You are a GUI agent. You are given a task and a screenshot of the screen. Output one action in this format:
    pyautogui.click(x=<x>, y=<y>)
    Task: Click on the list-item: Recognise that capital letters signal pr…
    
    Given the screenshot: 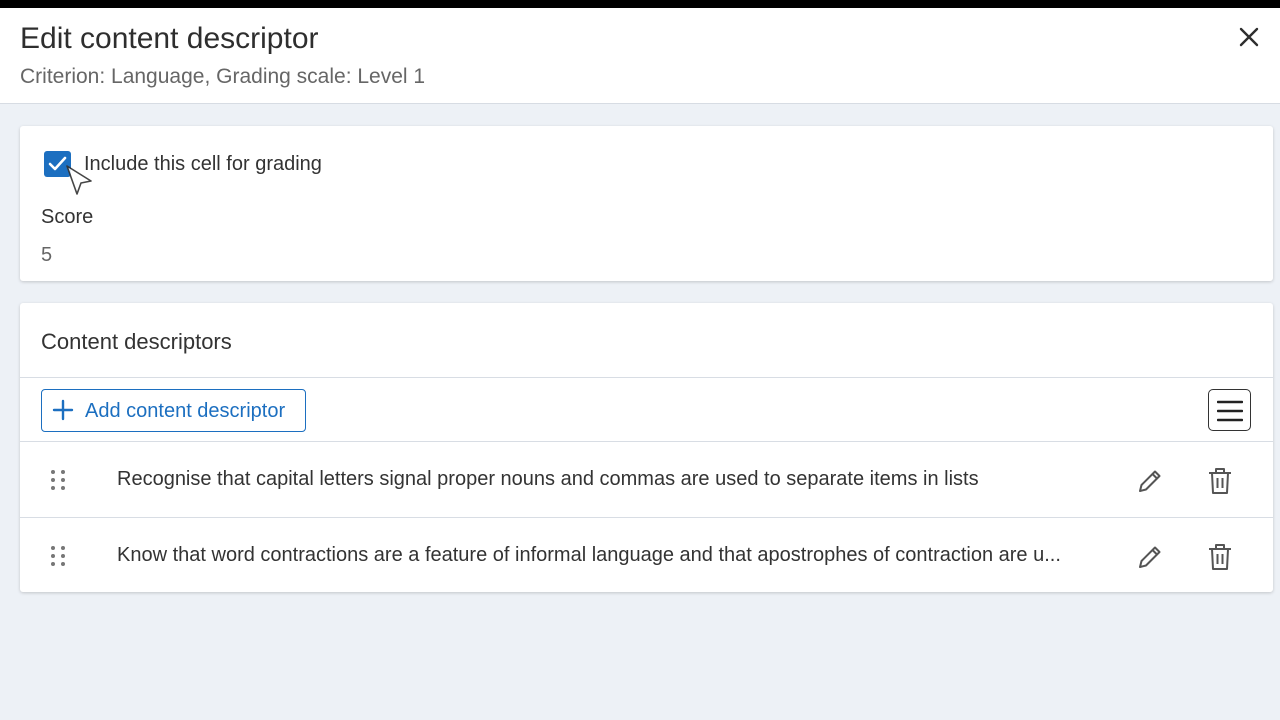 What is the action you would take?
    pyautogui.click(x=646, y=479)
    